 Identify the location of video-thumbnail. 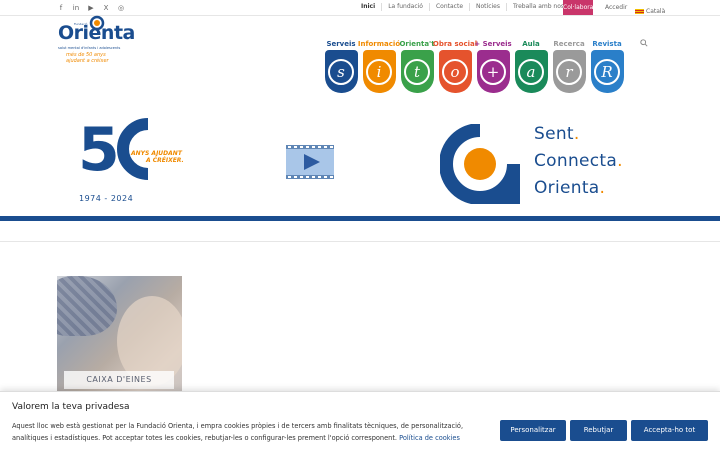
(310, 162).